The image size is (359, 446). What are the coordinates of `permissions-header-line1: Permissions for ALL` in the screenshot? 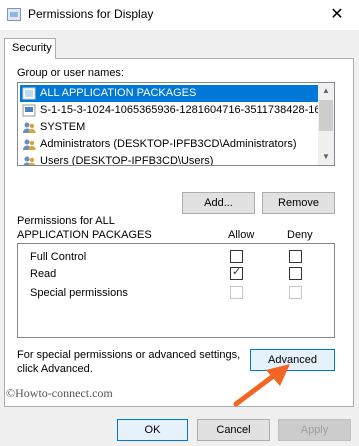 It's located at (66, 221).